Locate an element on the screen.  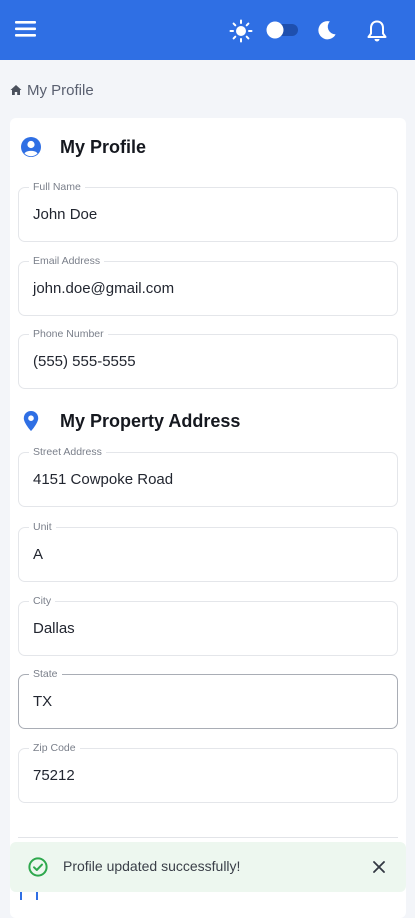
profile-section-header: My Profile is located at coordinates (83, 147).